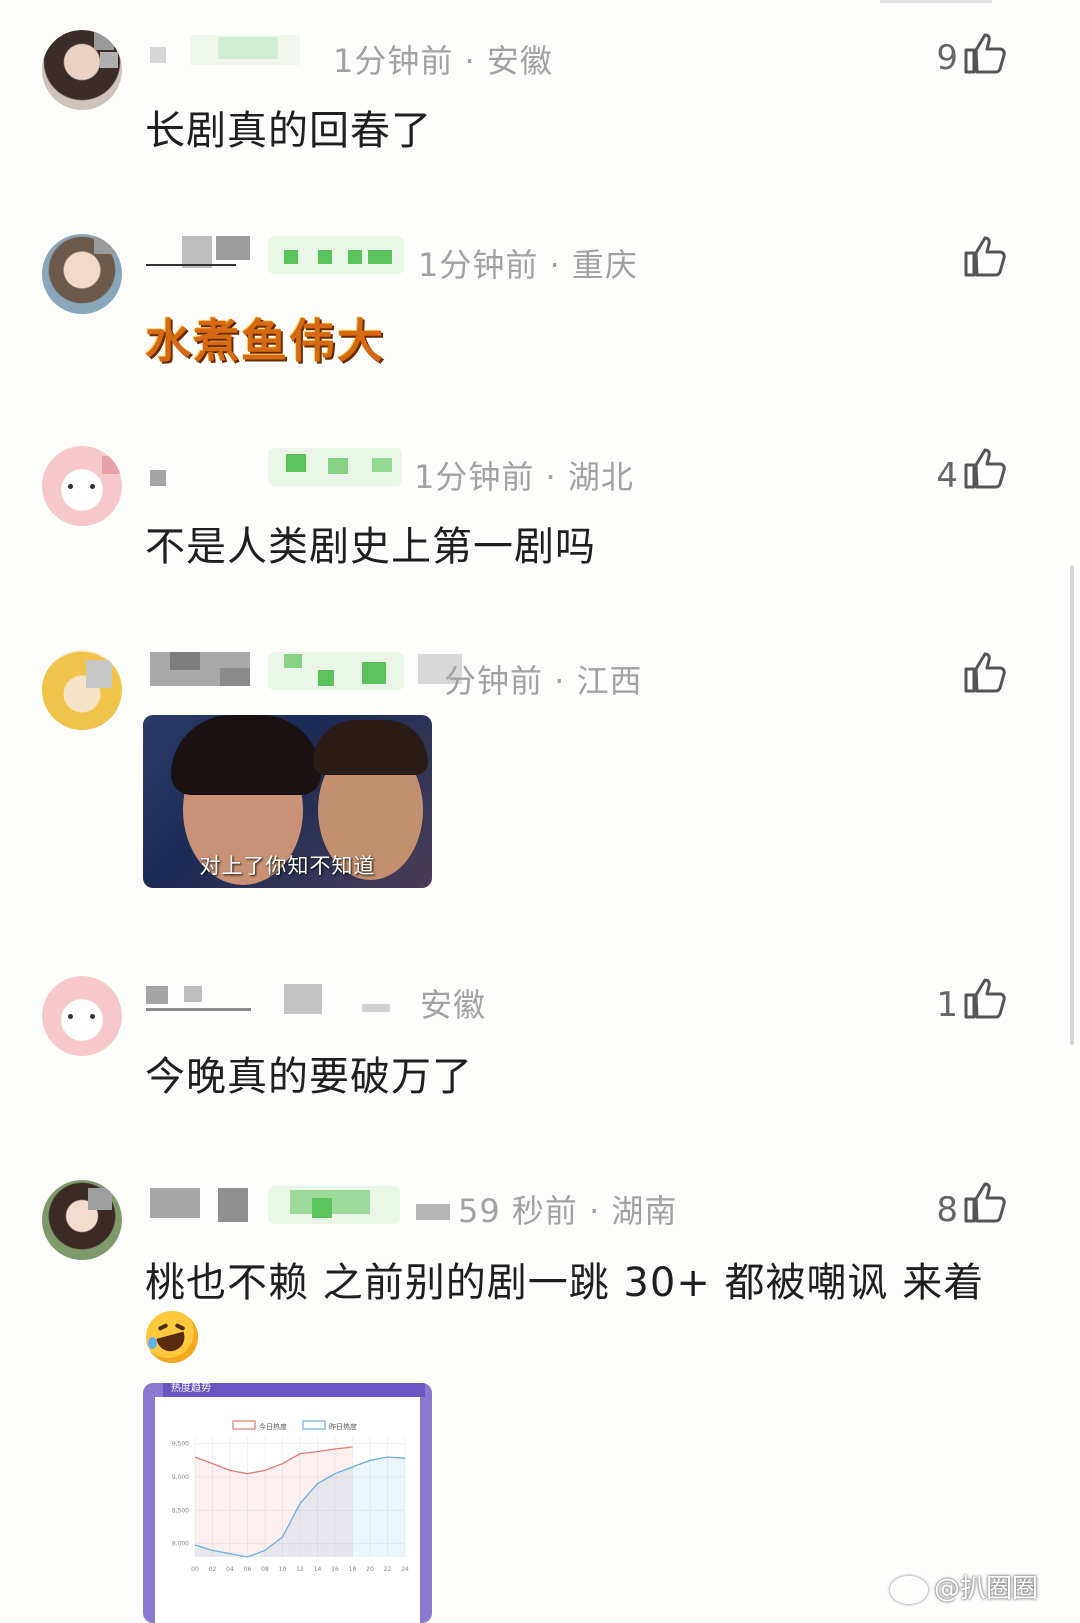 Image resolution: width=1080 pixels, height=1623 pixels. I want to click on meme-caption: 对上了你知不知道, so click(287, 866).